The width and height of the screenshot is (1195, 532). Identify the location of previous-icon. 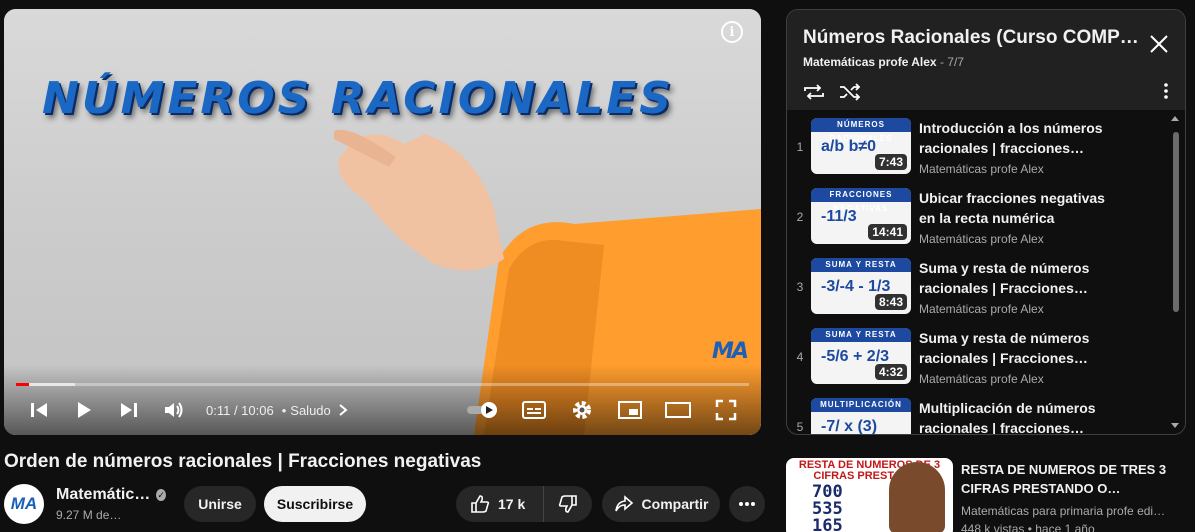
(39, 410).